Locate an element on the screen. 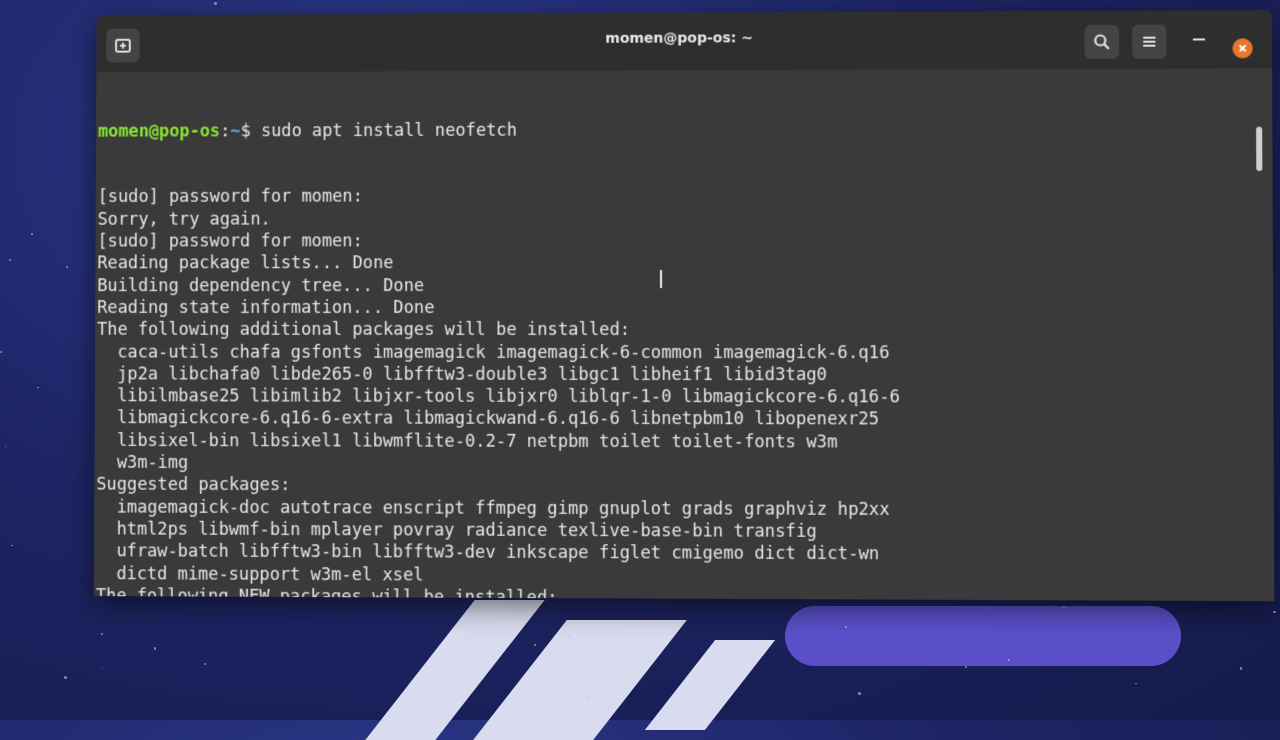 The height and width of the screenshot is (740, 1280). search-button is located at coordinates (1102, 41).